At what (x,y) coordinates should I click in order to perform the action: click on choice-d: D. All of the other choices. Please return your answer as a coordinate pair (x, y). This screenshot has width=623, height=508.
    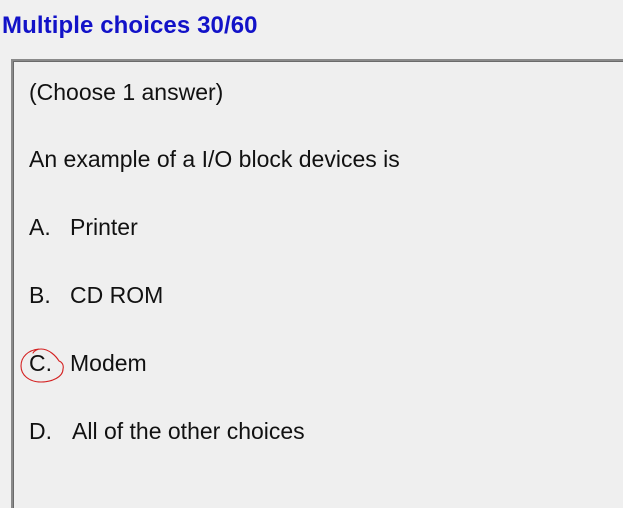
    Looking at the image, I should click on (167, 431).